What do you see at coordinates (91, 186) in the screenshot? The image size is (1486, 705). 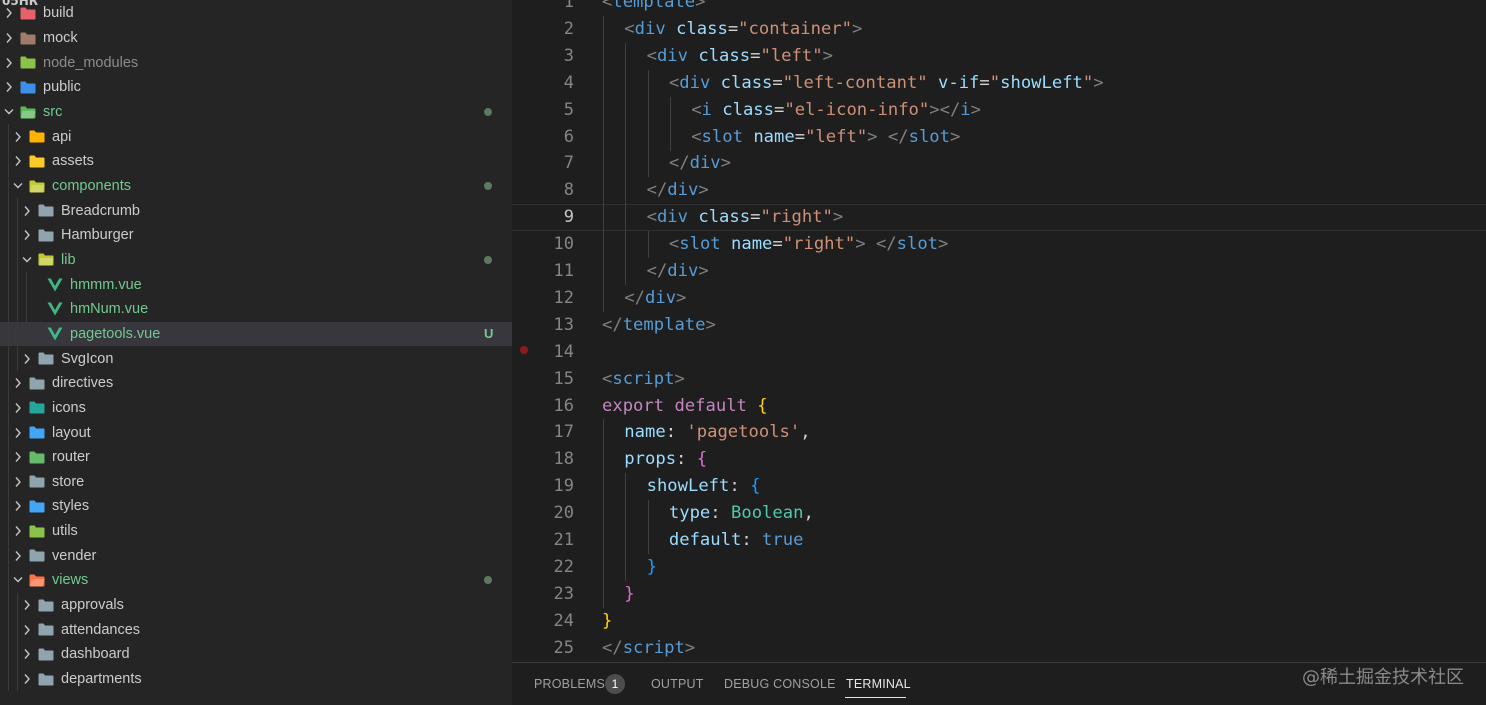 I see `tree-item-label: components` at bounding box center [91, 186].